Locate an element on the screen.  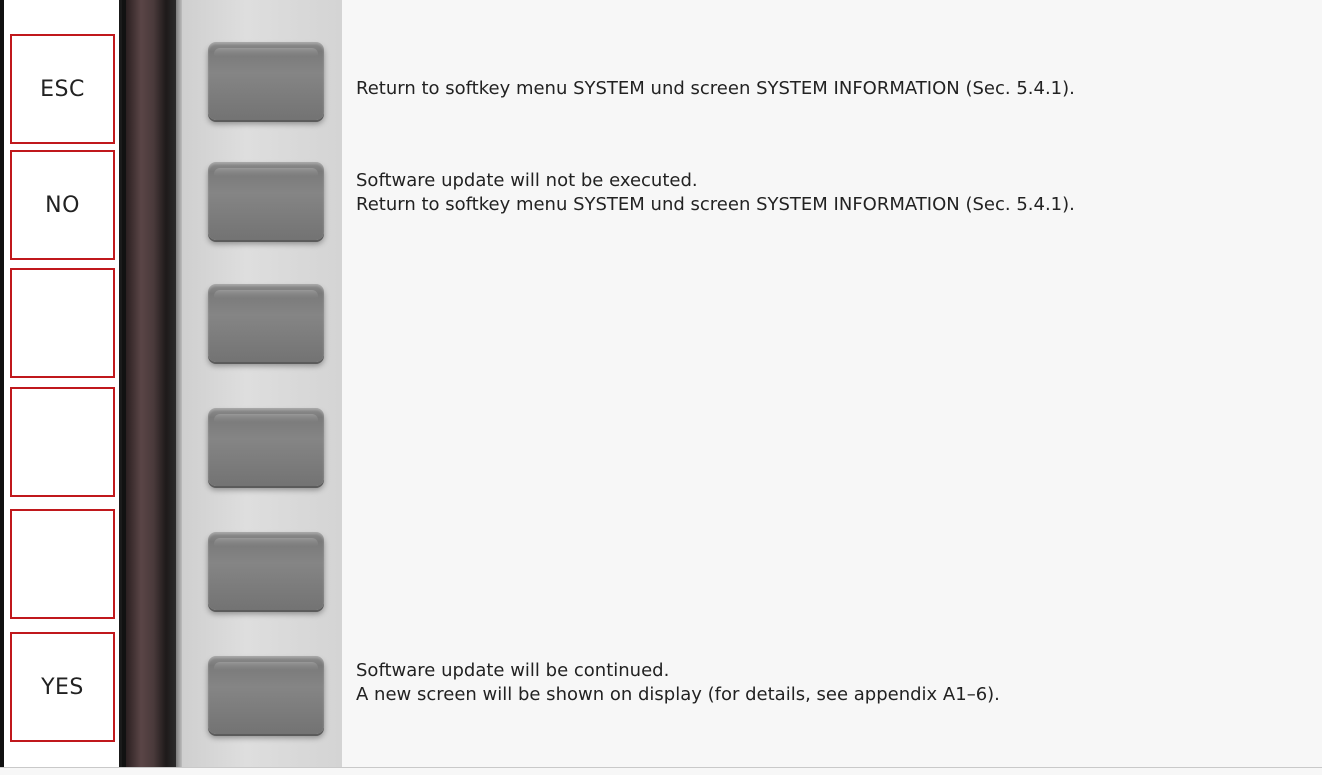
softkey-no-label: NO is located at coordinates (62, 205).